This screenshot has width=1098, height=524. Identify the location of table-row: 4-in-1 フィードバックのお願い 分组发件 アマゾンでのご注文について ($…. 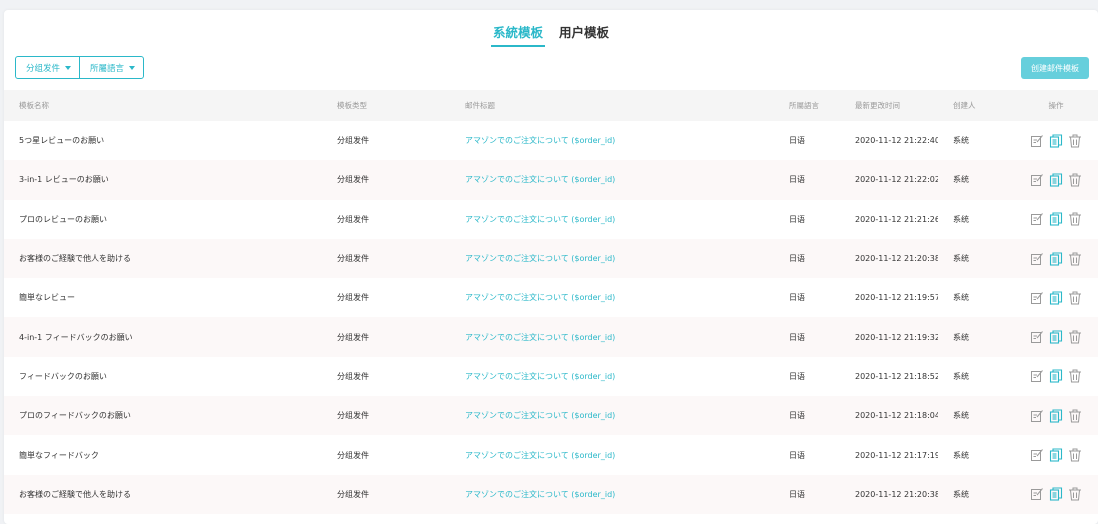
(551, 337).